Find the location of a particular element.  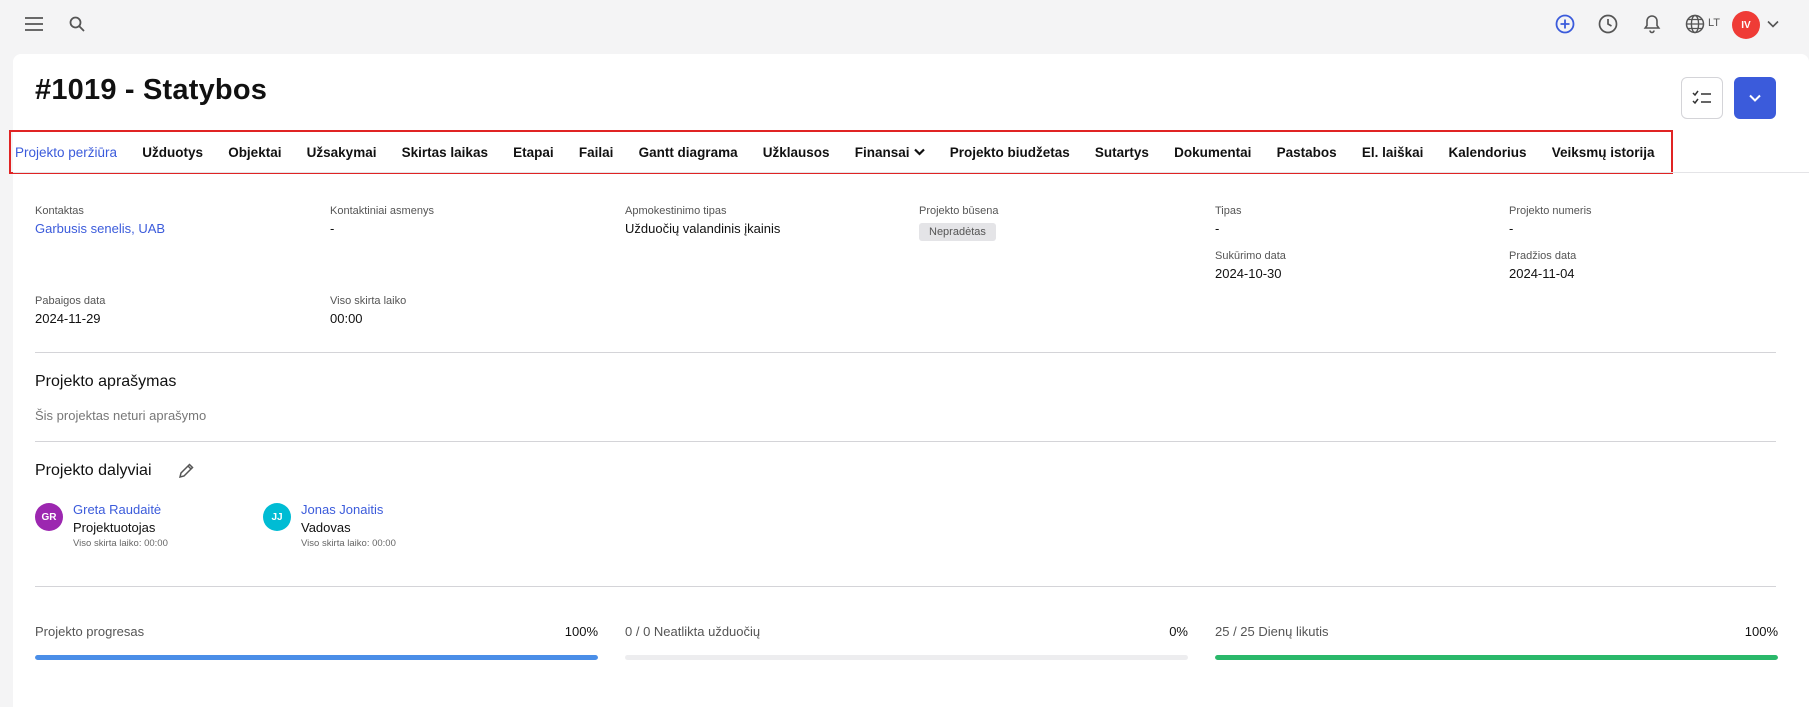

description-empty-text: Šis projektas neturi aprašymo is located at coordinates (121, 415).